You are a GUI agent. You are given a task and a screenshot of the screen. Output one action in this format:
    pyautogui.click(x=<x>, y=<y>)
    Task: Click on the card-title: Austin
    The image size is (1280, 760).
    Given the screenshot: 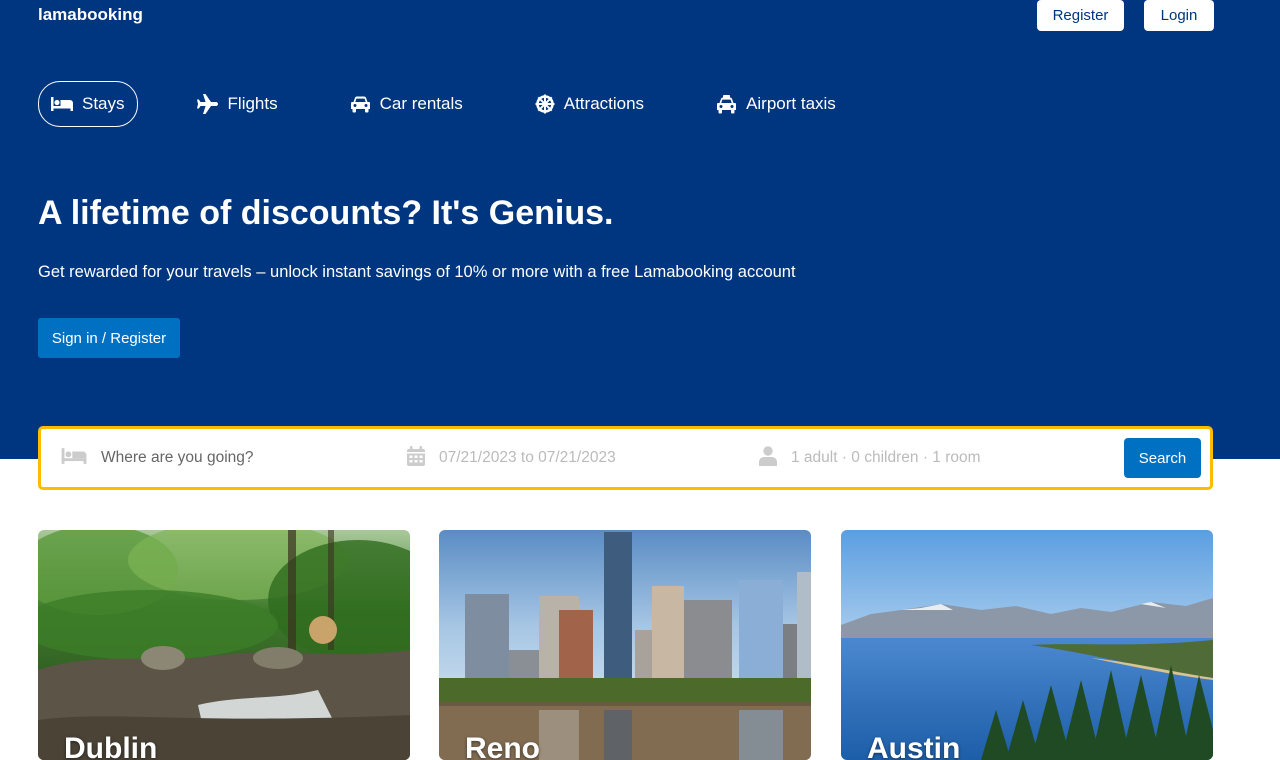 What is the action you would take?
    pyautogui.click(x=914, y=746)
    